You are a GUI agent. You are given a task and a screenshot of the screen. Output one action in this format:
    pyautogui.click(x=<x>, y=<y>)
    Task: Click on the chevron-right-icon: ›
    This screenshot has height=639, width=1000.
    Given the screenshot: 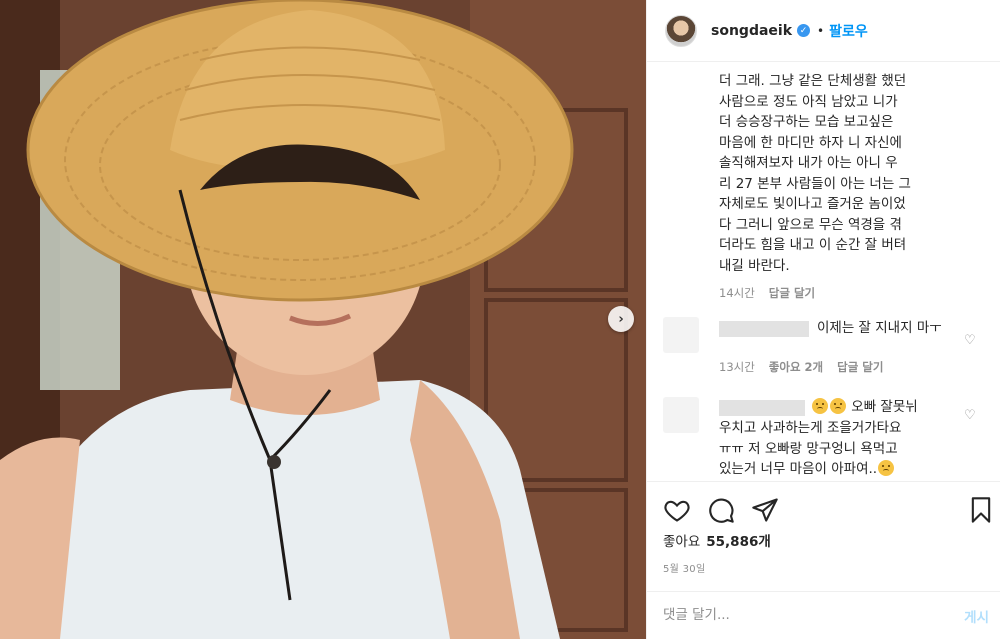 What is the action you would take?
    pyautogui.click(x=621, y=319)
    